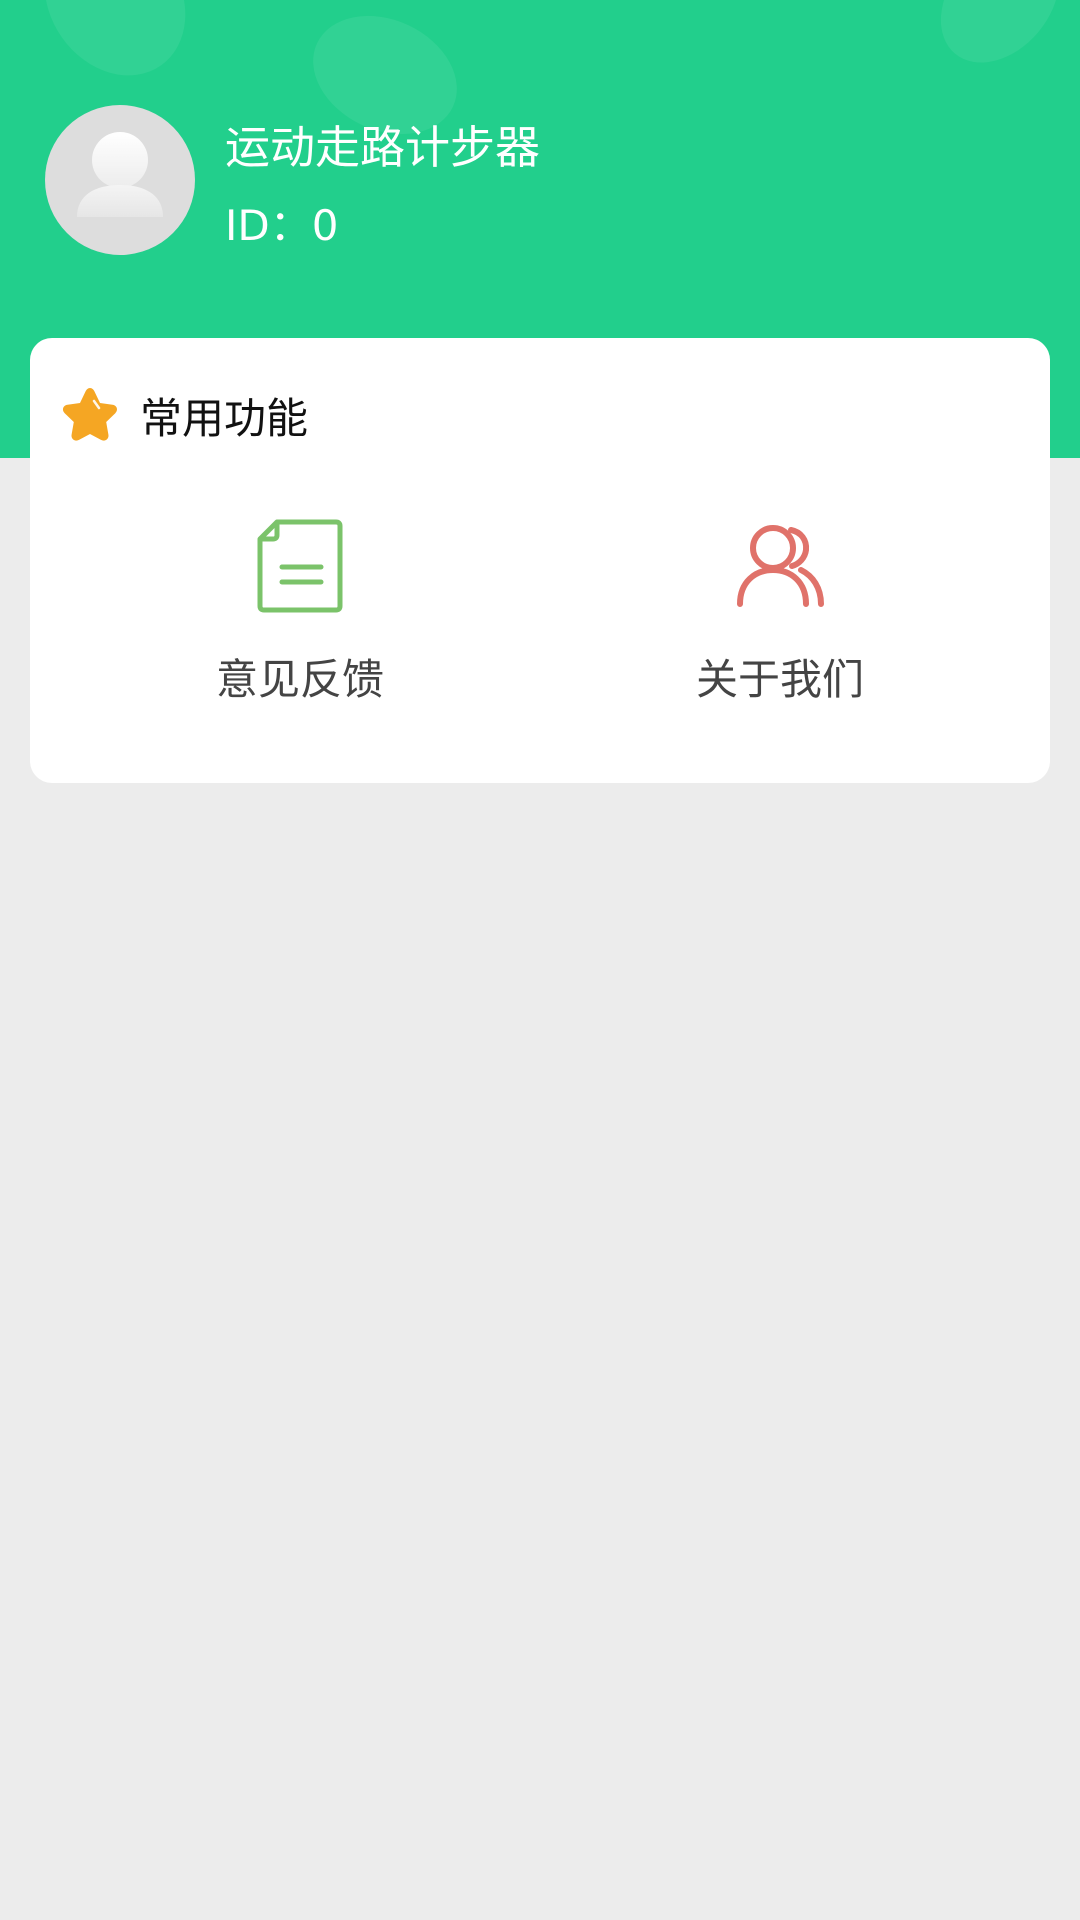 This screenshot has height=1920, width=1080. Describe the element at coordinates (300, 566) in the screenshot. I see `document-icon` at that location.